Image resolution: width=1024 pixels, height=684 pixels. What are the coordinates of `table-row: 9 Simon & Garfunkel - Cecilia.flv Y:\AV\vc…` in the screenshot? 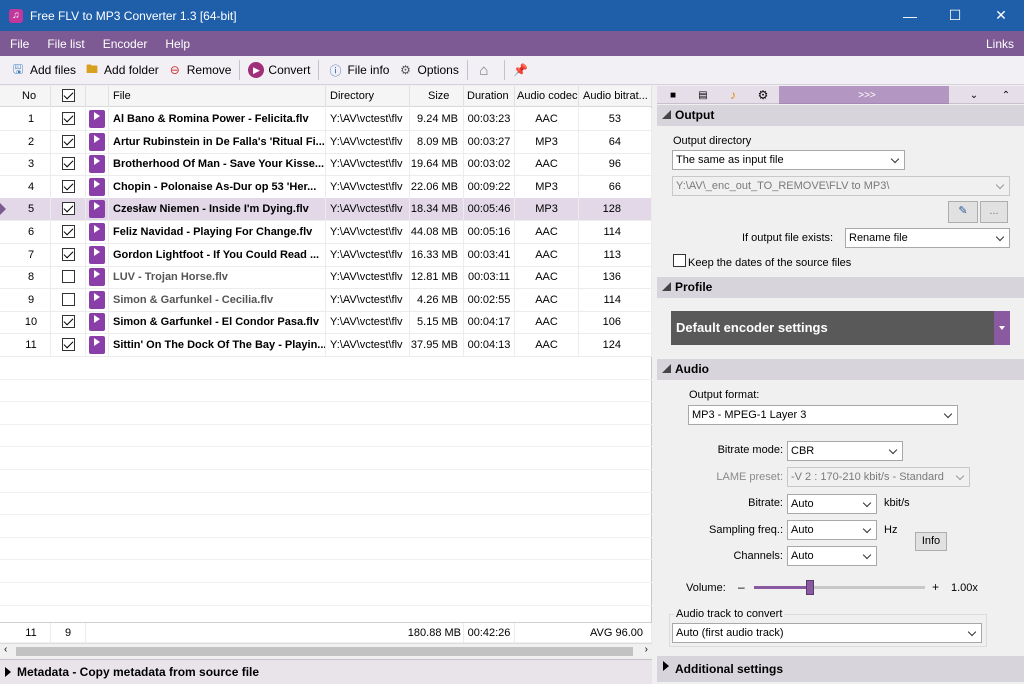 It's located at (326, 300).